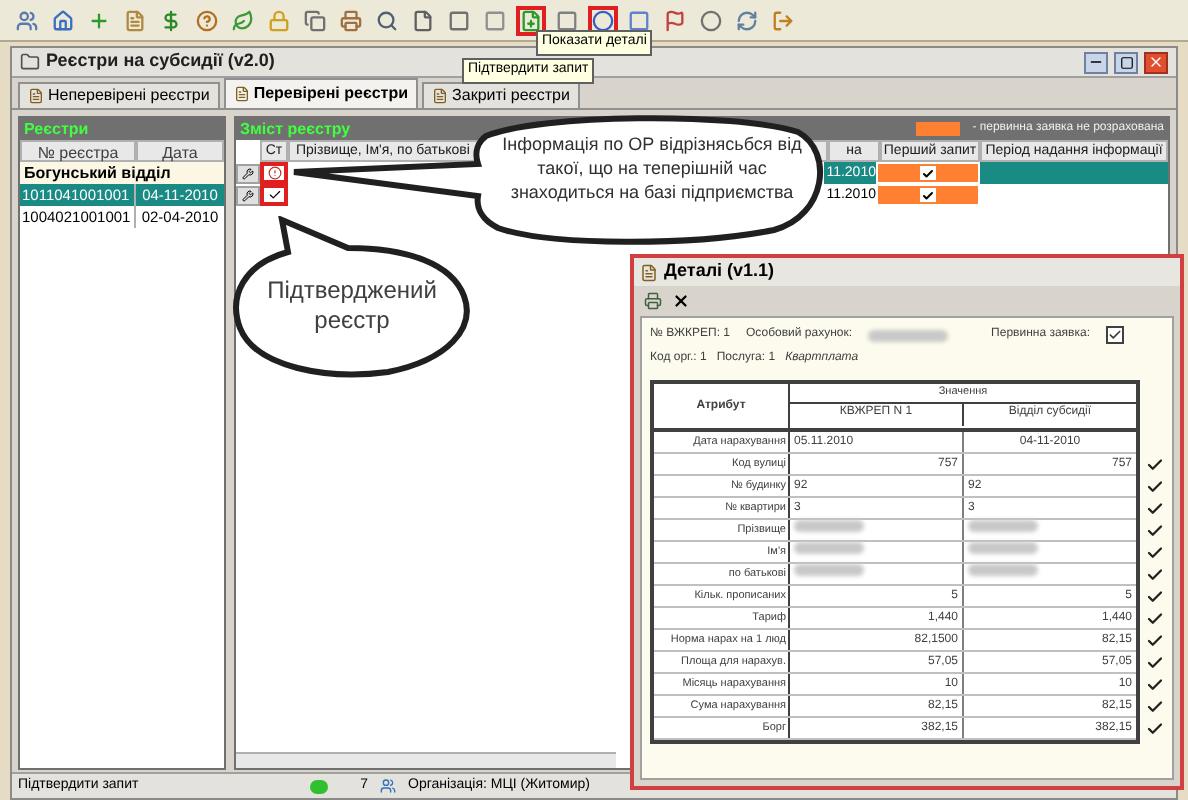 The height and width of the screenshot is (800, 1188). Describe the element at coordinates (279, 20) in the screenshot. I see `lock-icon` at that location.